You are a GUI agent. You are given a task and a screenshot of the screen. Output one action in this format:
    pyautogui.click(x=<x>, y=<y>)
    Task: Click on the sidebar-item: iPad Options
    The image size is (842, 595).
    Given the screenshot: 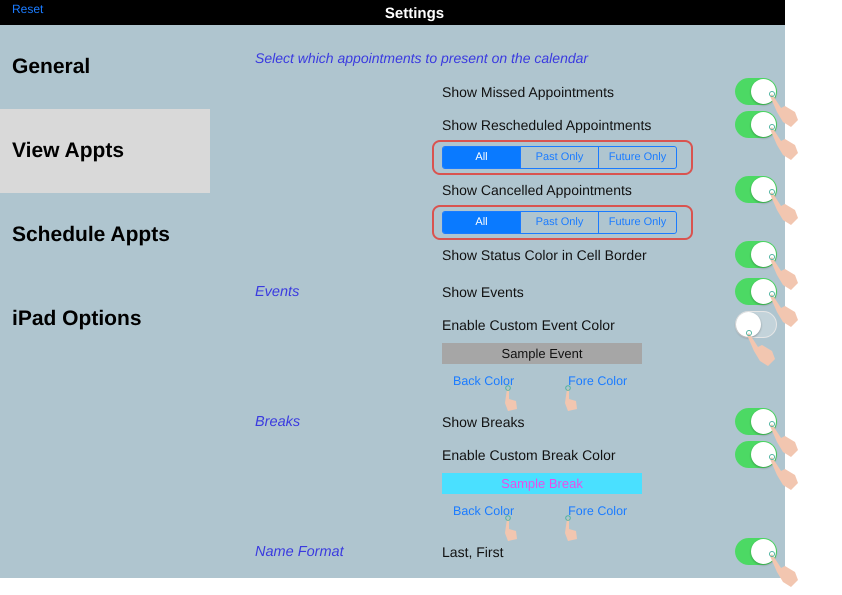 What is the action you would take?
    pyautogui.click(x=105, y=319)
    